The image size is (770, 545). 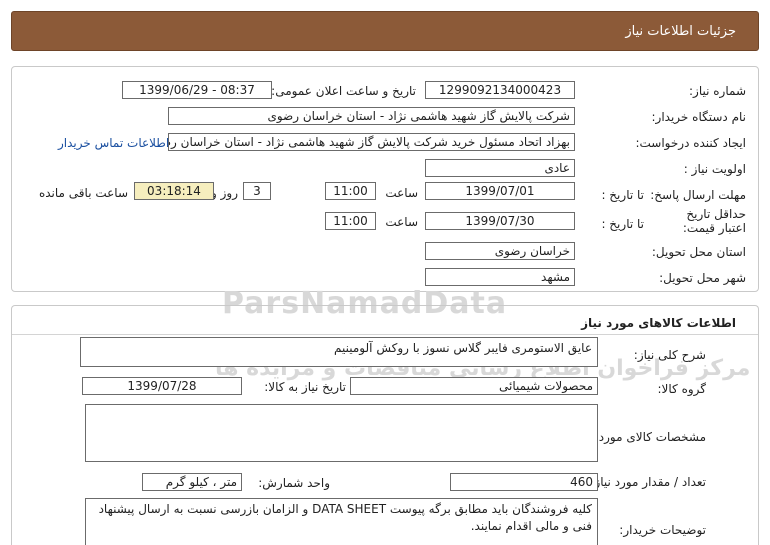 I want to click on group-field: محصولات شیمیائی, so click(x=474, y=386).